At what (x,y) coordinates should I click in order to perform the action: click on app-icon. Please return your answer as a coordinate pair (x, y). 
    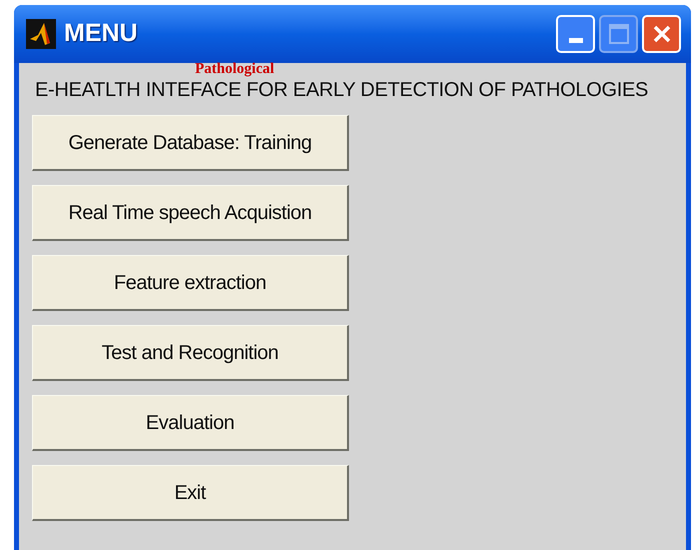
    Looking at the image, I should click on (41, 34).